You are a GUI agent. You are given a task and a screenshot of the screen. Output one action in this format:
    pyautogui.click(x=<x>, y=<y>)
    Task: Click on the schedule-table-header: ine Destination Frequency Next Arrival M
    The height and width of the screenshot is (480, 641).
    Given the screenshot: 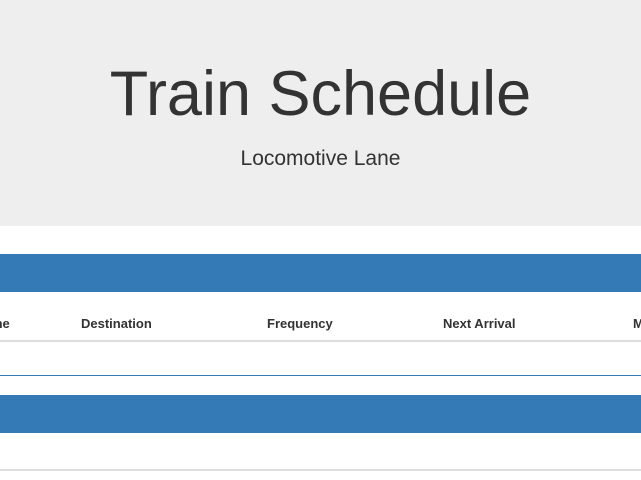 What is the action you would take?
    pyautogui.click(x=320, y=323)
    